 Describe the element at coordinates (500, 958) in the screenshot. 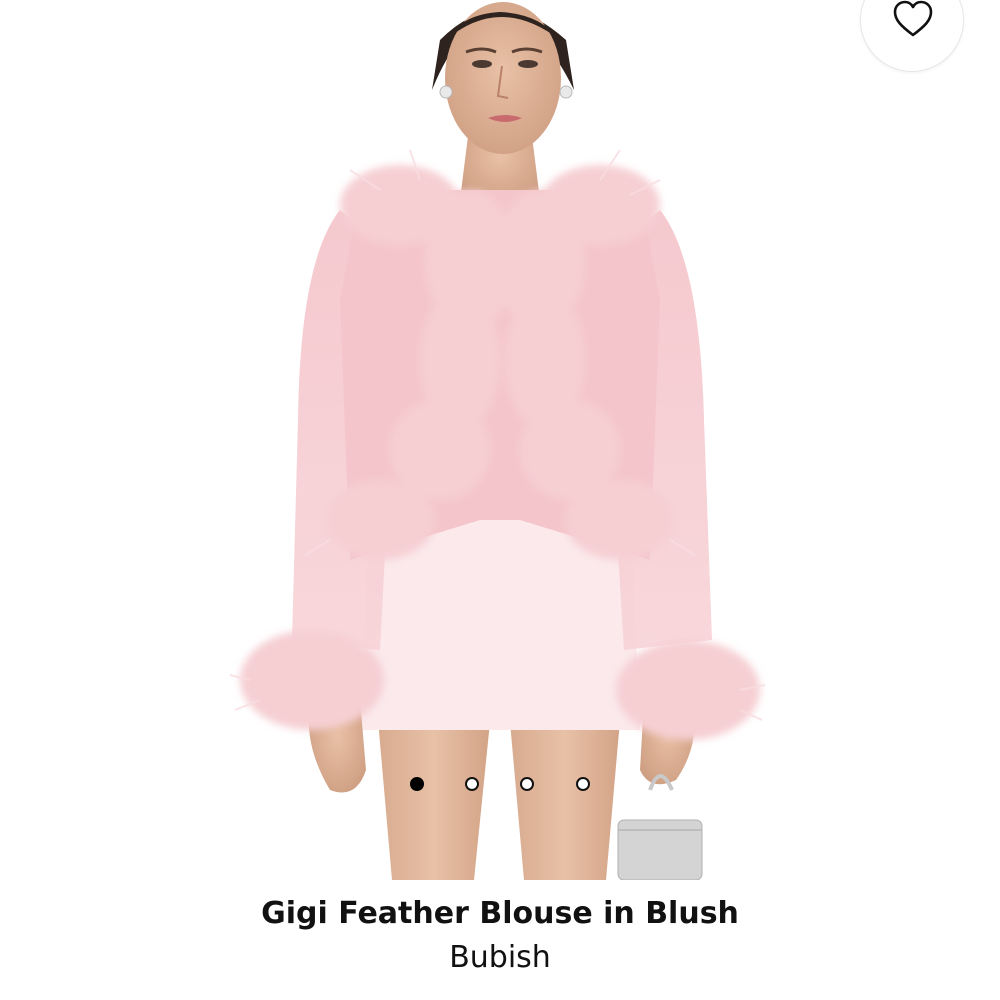

I see `brand-name: Bubish` at that location.